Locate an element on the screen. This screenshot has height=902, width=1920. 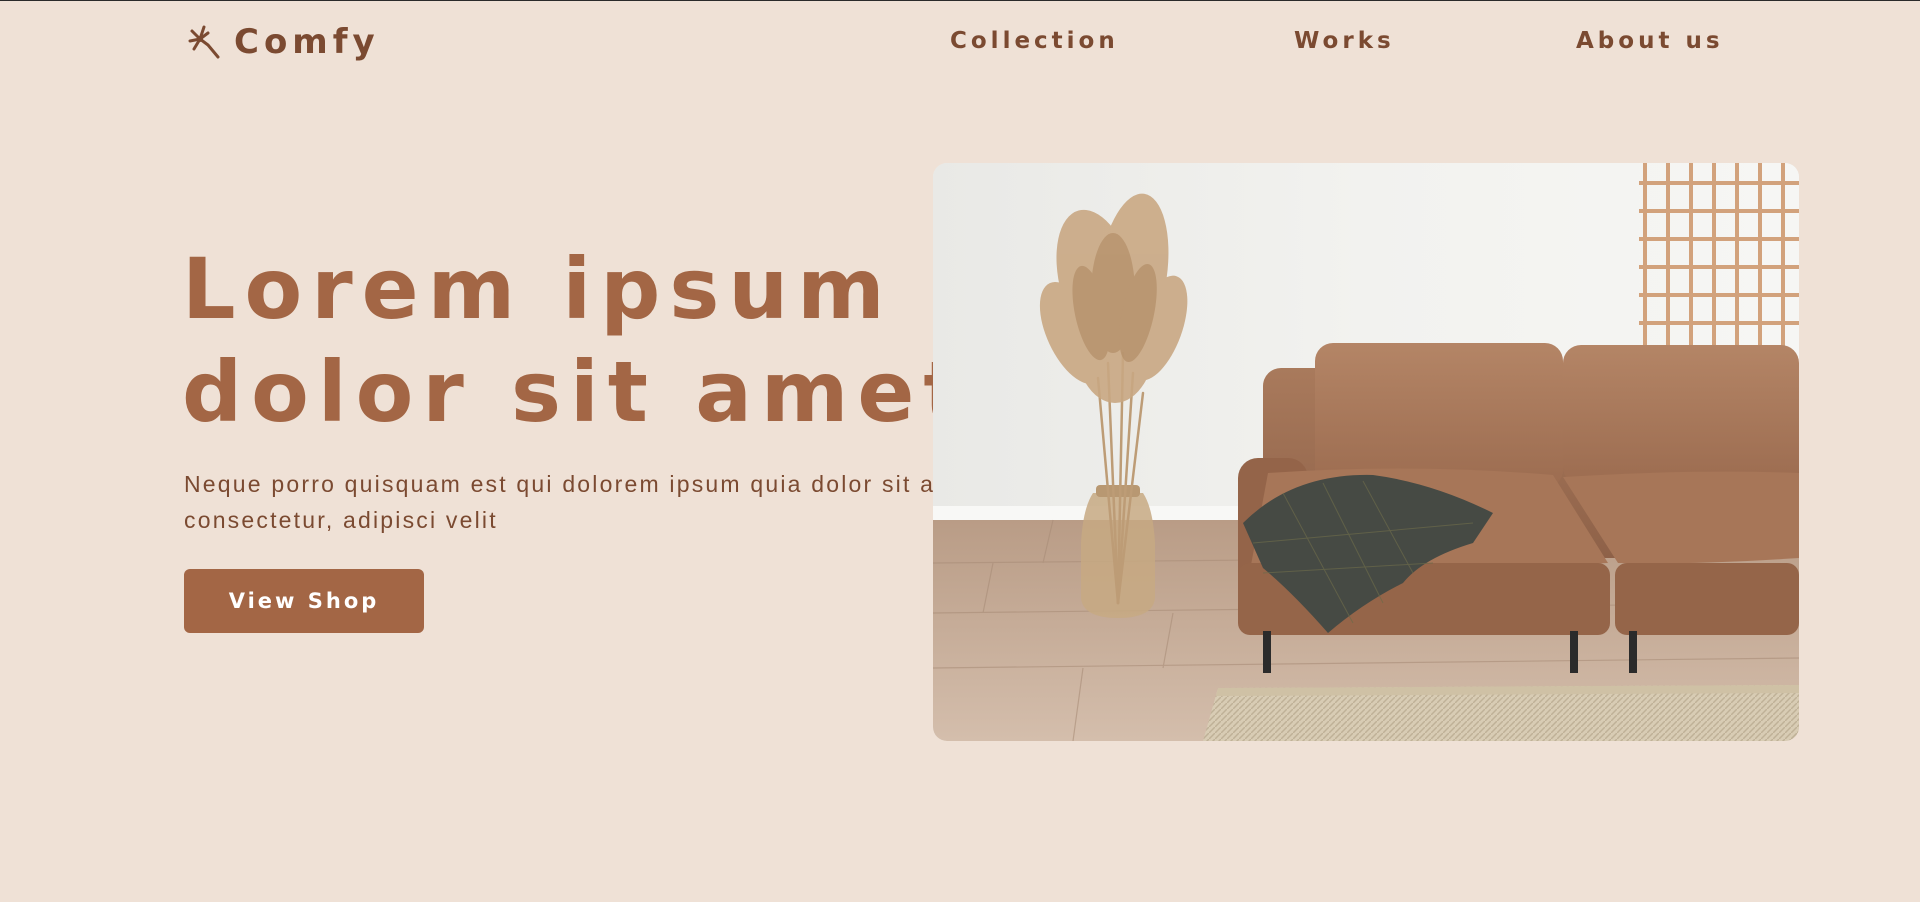
hero-title-line-2: dolor sit amet is located at coordinates (577, 392).